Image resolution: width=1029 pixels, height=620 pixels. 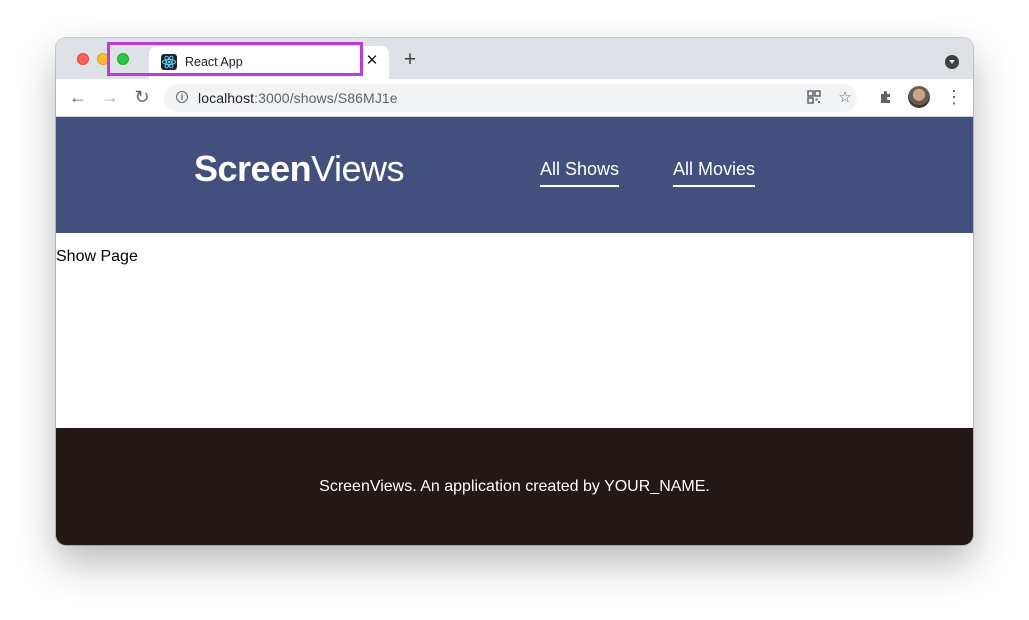 I want to click on url-highlight-box, so click(x=235, y=59).